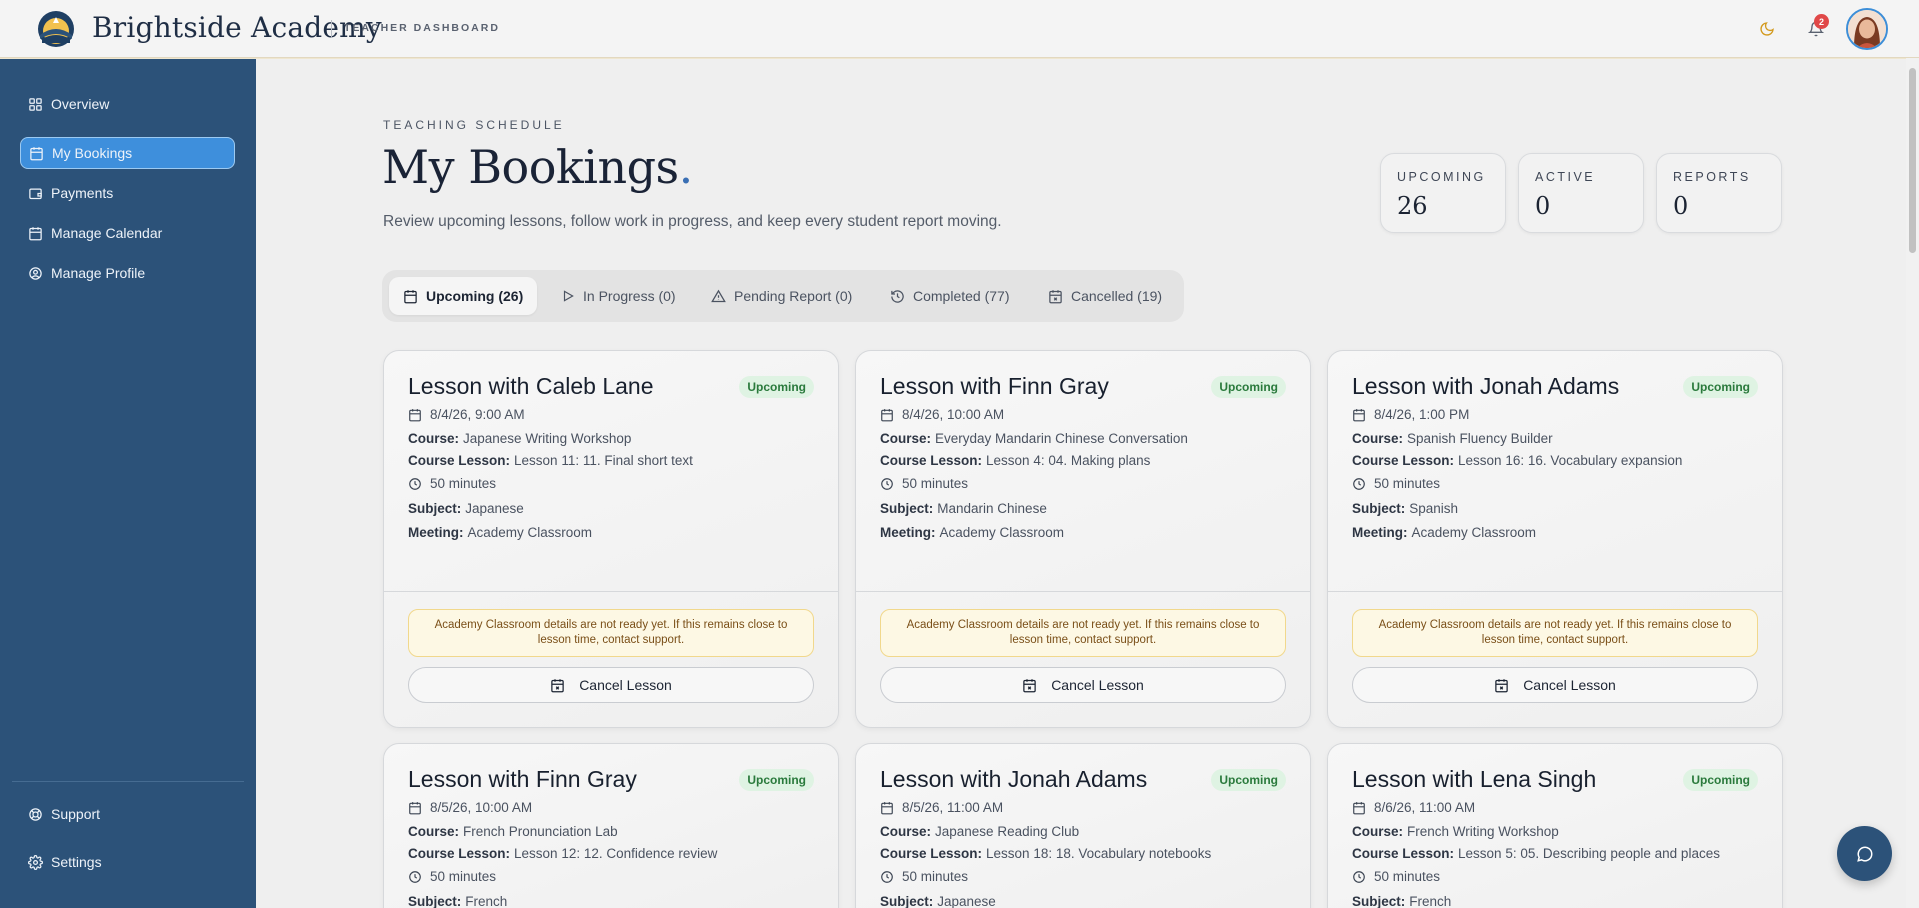  I want to click on notification-count-badge: 2, so click(1821, 21).